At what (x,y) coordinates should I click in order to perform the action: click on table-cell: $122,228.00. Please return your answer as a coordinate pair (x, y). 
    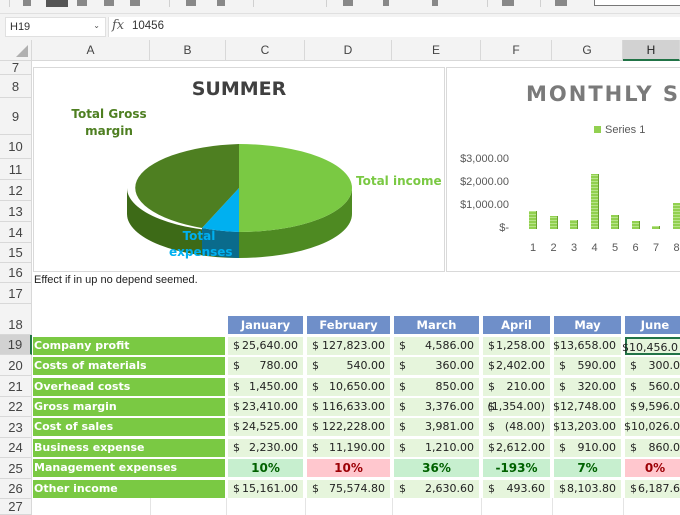
    Looking at the image, I should click on (348, 427).